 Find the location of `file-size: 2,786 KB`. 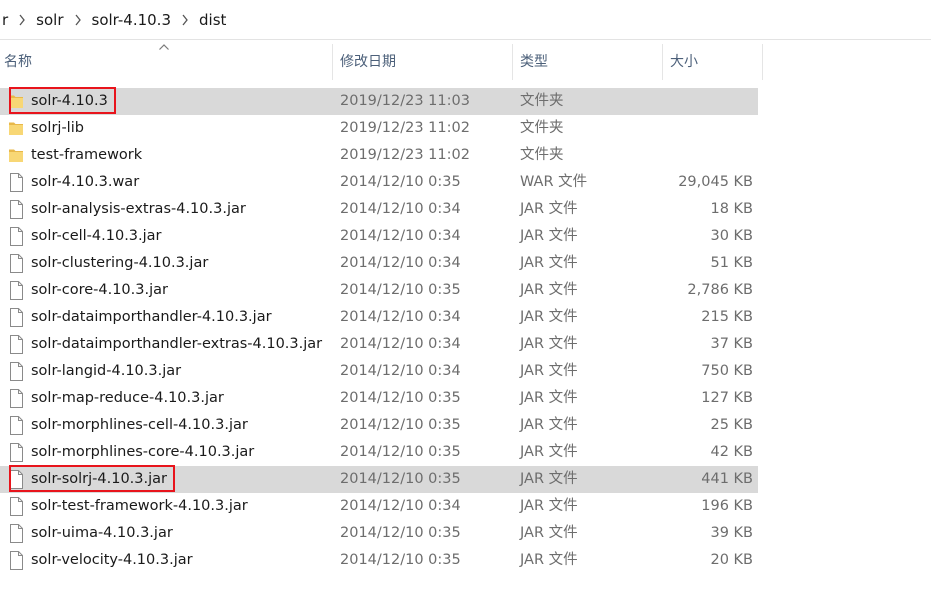

file-size: 2,786 KB is located at coordinates (720, 290).